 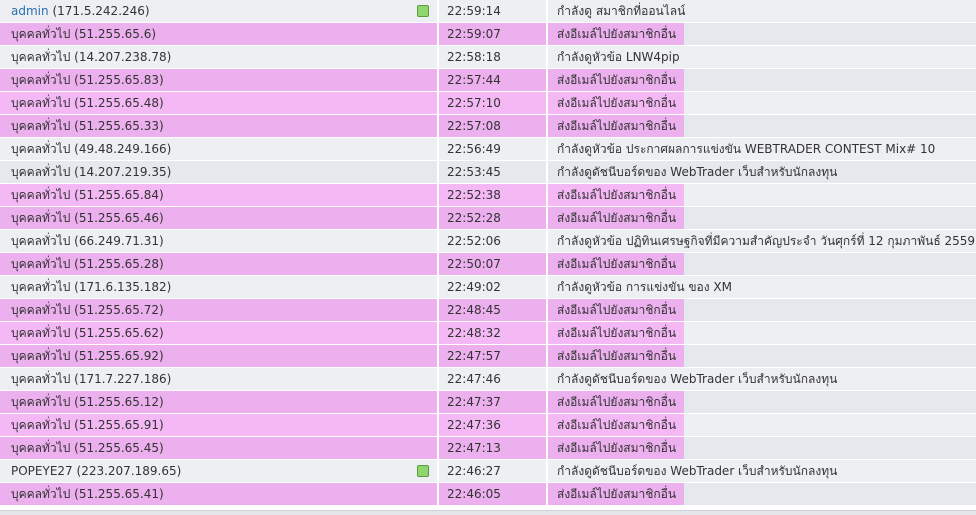 I want to click on user-ip: (51.255.65.28), so click(x=119, y=263).